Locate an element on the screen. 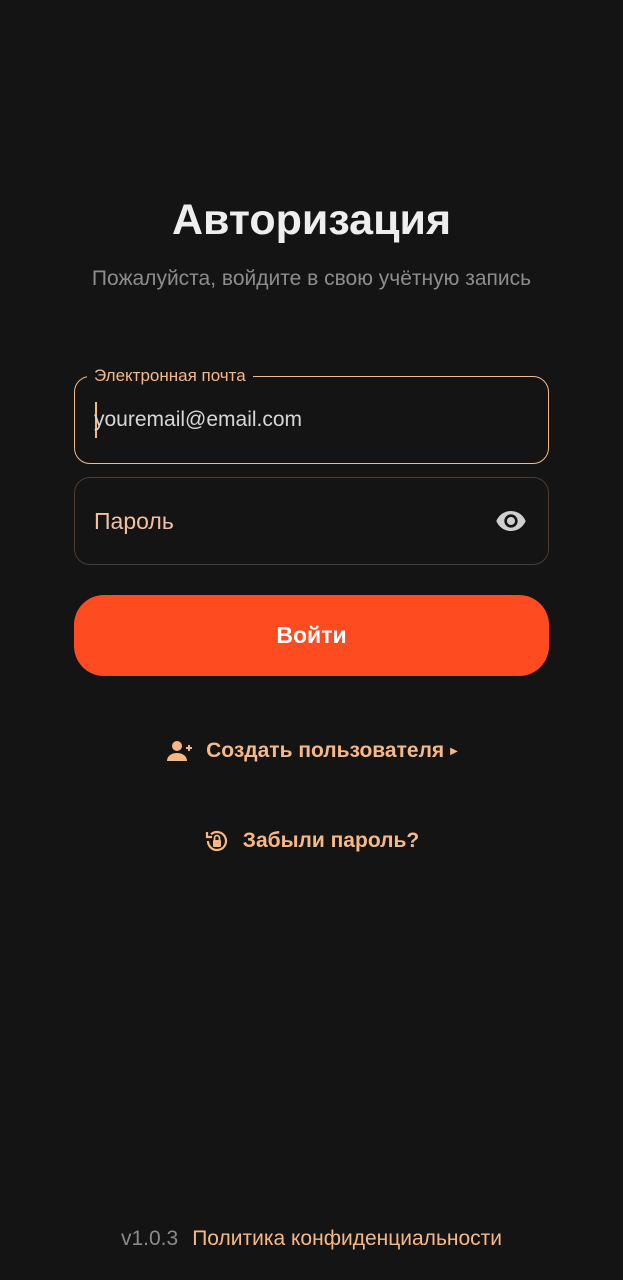 Image resolution: width=623 pixels, height=1280 pixels. version-label: v1.0.3 is located at coordinates (149, 1238).